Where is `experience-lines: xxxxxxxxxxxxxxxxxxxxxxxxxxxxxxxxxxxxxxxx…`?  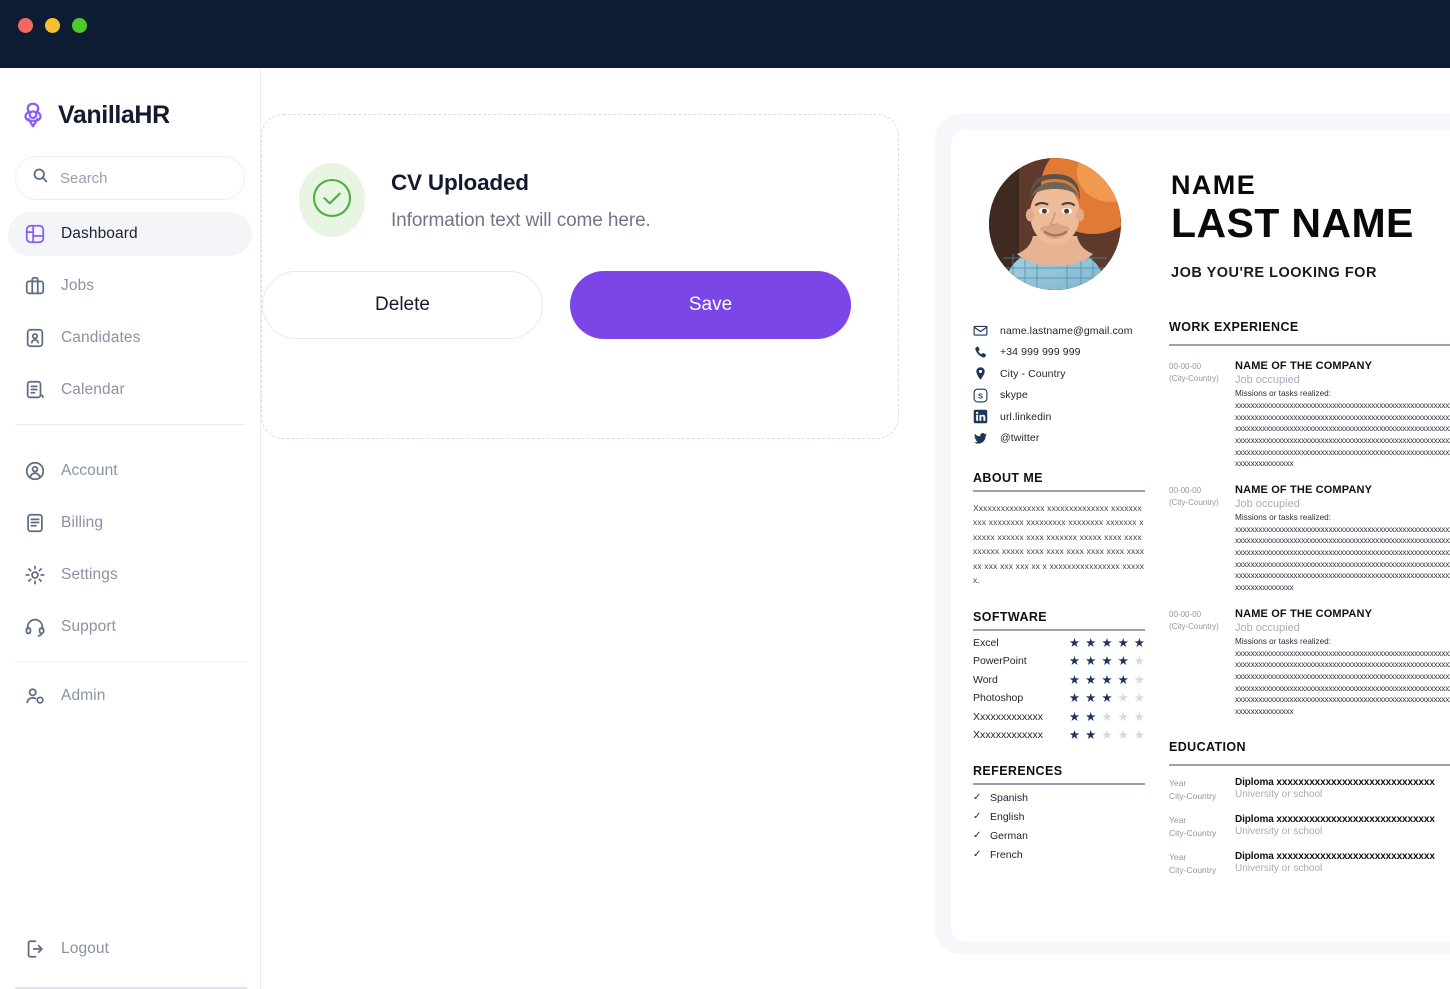 experience-lines: xxxxxxxxxxxxxxxxxxxxxxxxxxxxxxxxxxxxxxxx… is located at coordinates (1342, 435).